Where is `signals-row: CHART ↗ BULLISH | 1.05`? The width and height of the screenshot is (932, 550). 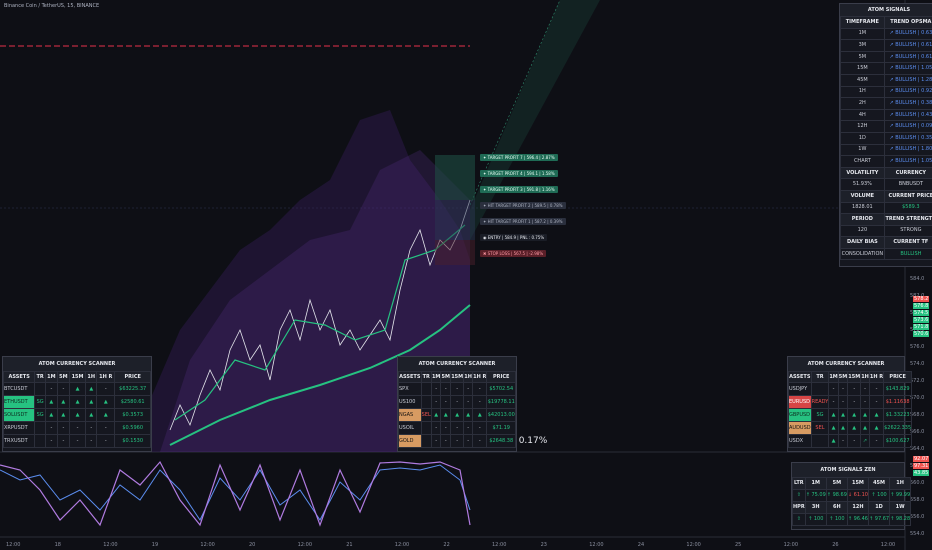
signals-row: CHART ↗ BULLISH | 1.05 is located at coordinates (886, 161).